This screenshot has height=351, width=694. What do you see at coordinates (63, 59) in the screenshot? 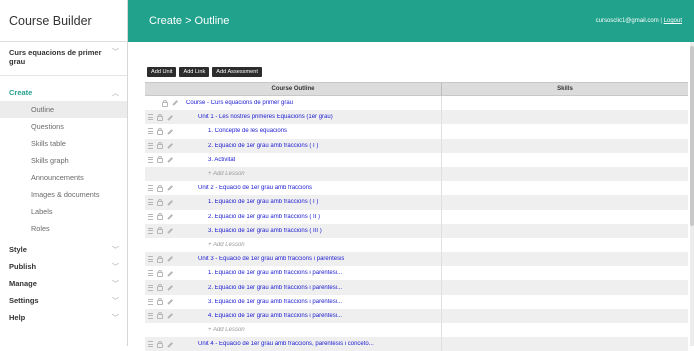
I see `course-selector: Curs equacions de primer grau ﹀` at bounding box center [63, 59].